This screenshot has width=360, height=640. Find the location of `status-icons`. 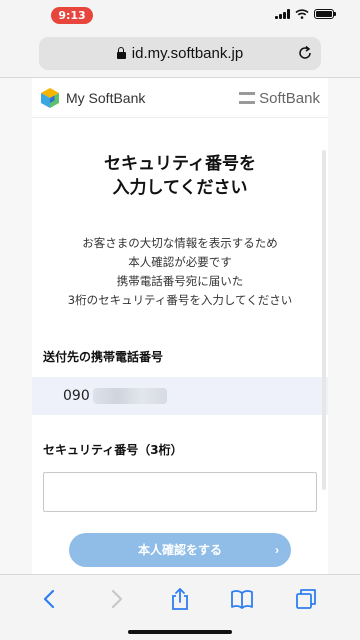

status-icons is located at coordinates (305, 14).